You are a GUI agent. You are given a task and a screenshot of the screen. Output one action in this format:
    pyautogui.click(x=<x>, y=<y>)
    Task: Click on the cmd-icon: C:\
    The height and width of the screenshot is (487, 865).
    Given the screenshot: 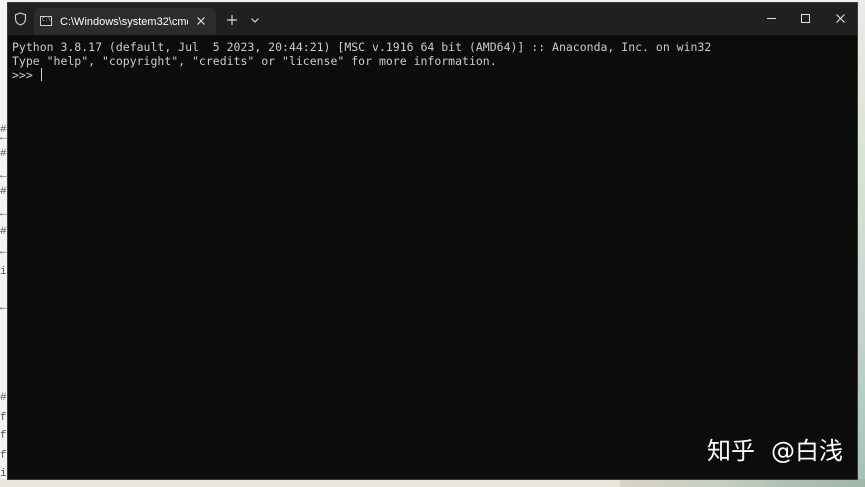 What is the action you would take?
    pyautogui.click(x=46, y=21)
    